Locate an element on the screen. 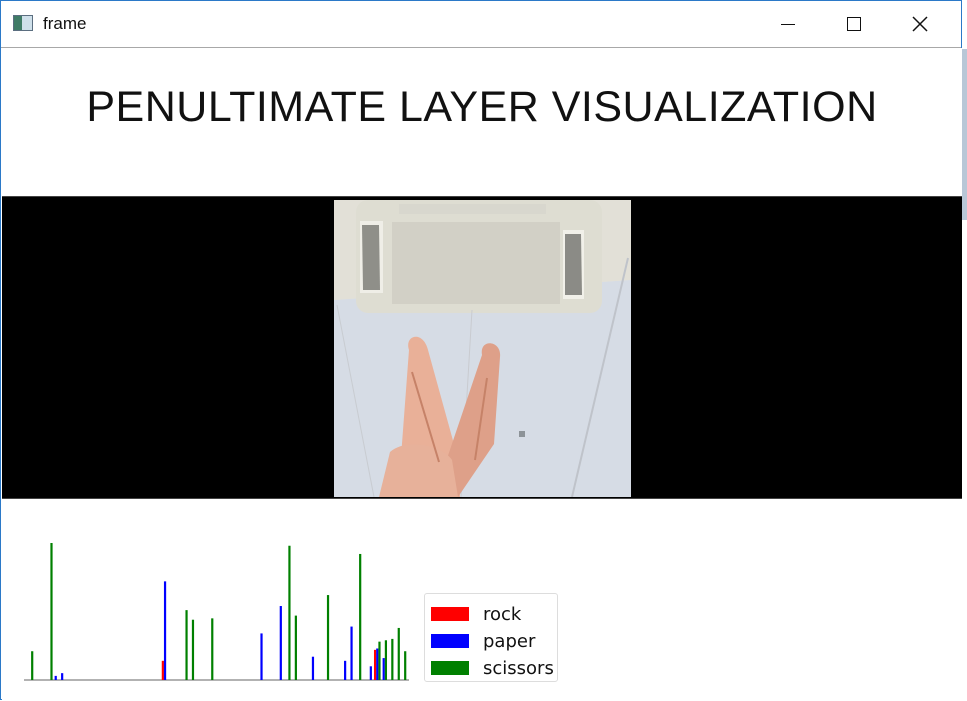 The image size is (967, 701). chart-plot-area is located at coordinates (216, 609).